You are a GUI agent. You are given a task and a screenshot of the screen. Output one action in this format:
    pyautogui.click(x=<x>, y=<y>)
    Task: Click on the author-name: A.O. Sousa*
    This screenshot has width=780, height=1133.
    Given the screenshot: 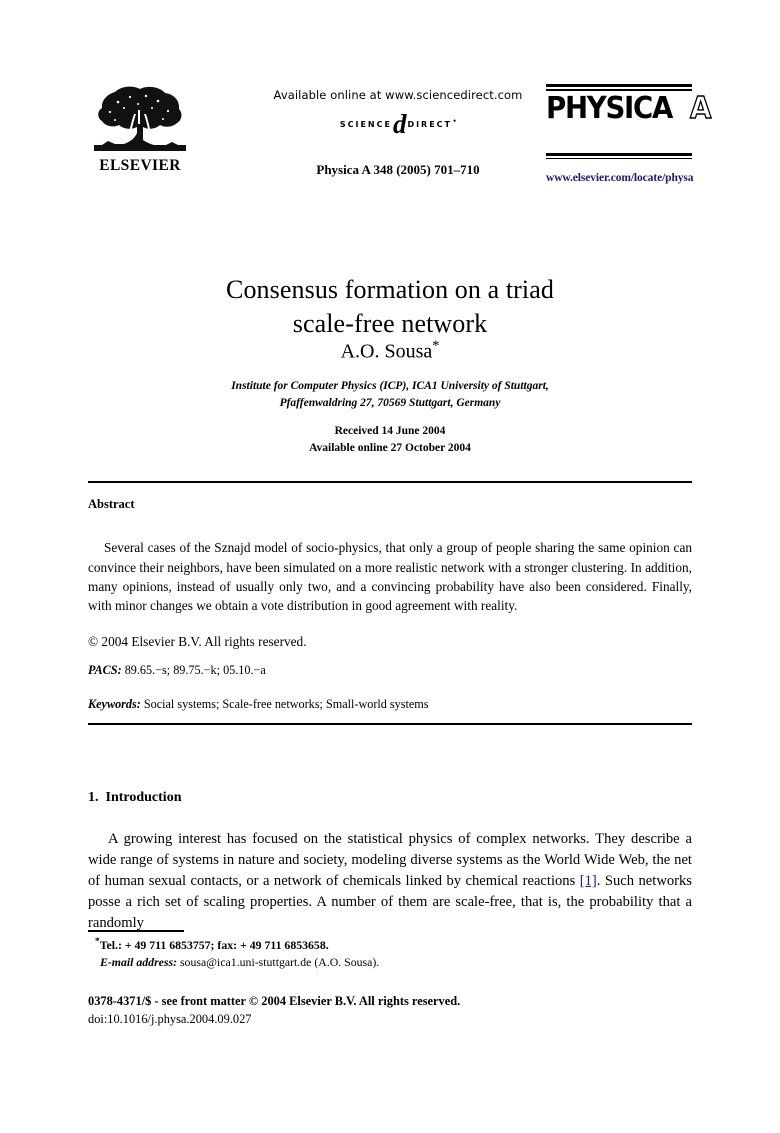 What is the action you would take?
    pyautogui.click(x=390, y=351)
    